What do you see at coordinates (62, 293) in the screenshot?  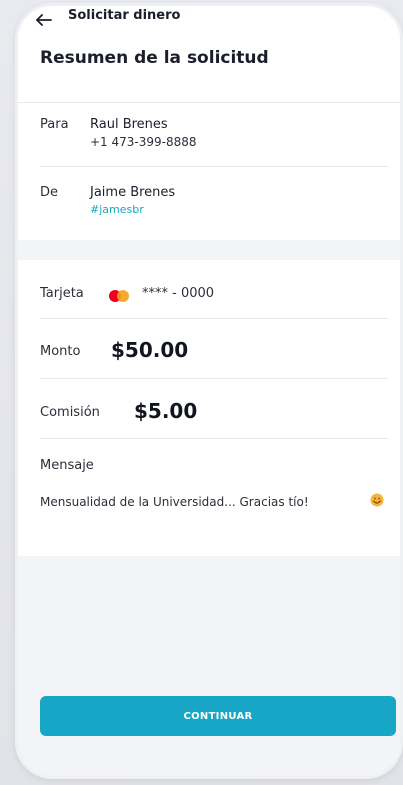 I see `card-label: Tarjeta` at bounding box center [62, 293].